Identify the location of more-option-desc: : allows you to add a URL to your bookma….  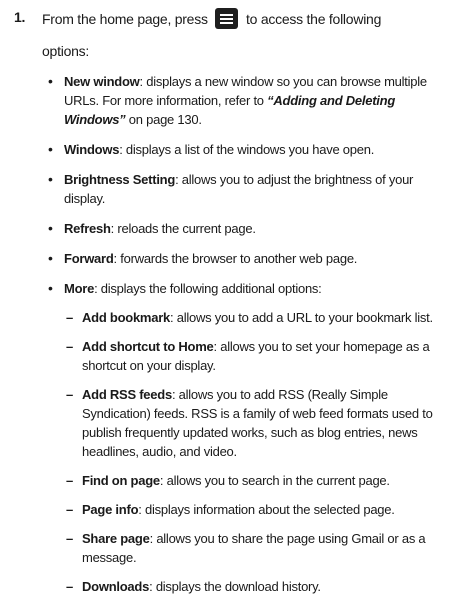
(301, 317).